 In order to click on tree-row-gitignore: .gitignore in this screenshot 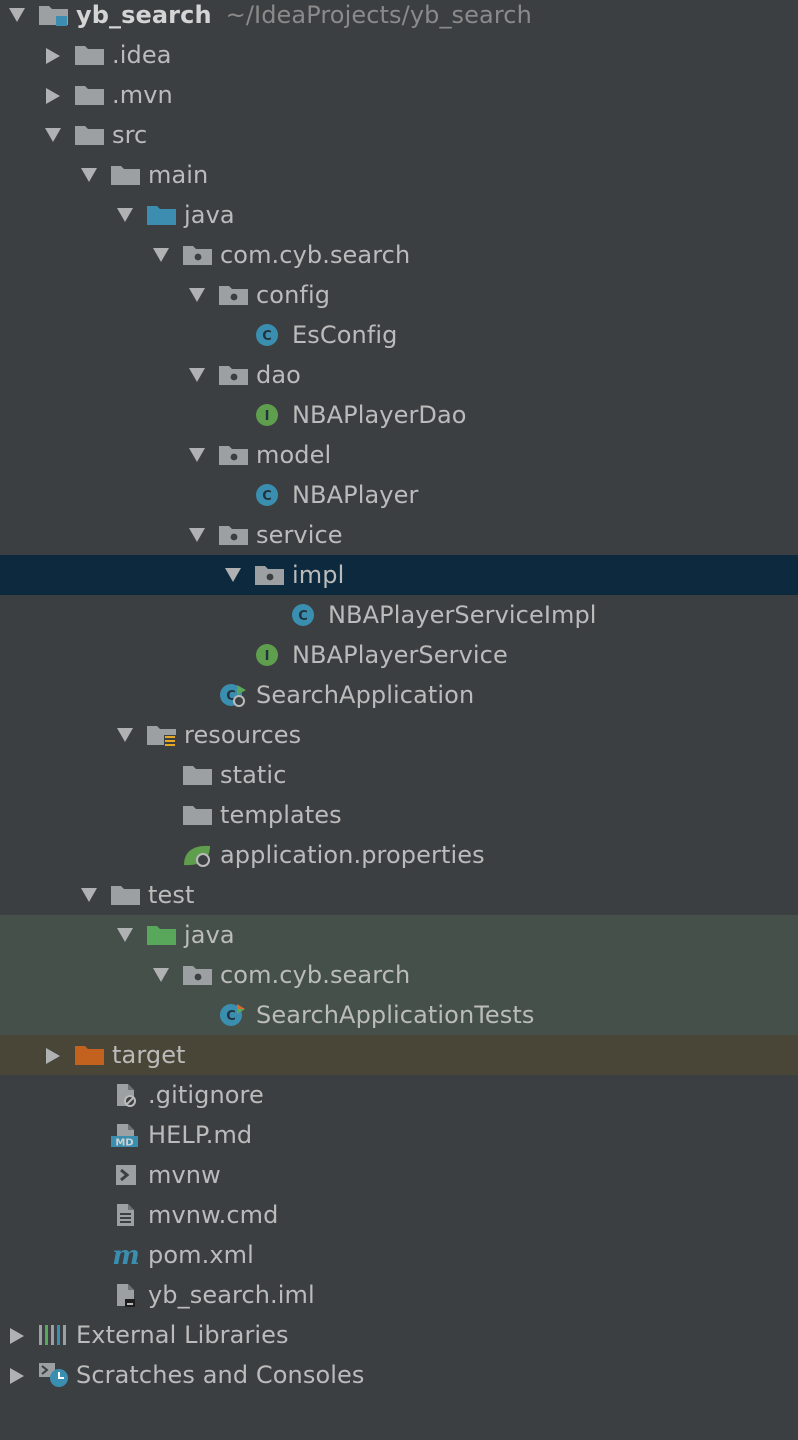, I will do `click(399, 1095)`.